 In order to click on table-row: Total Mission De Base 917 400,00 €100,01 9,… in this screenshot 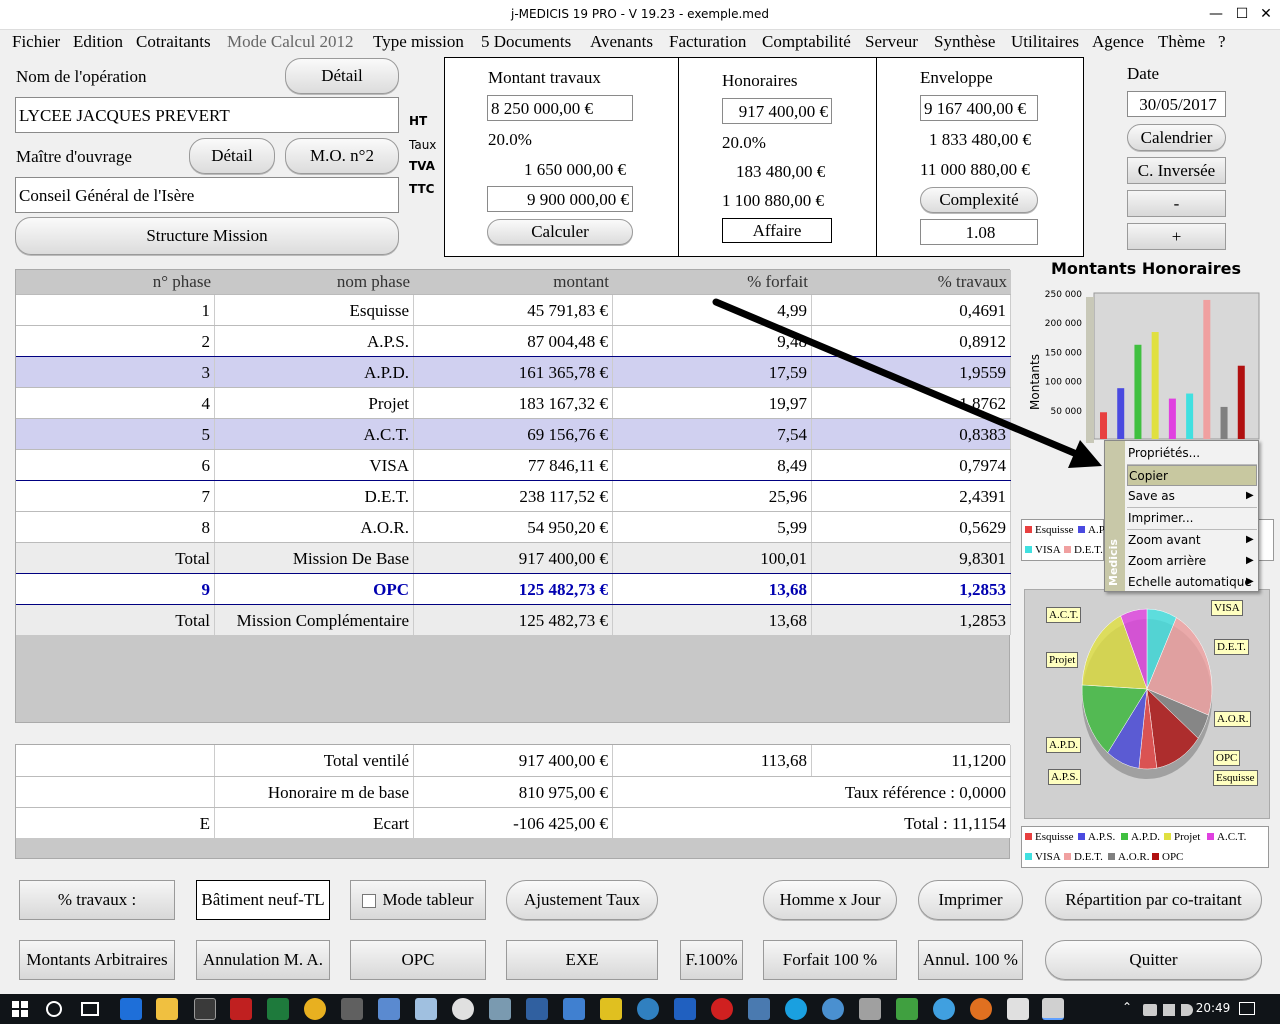, I will do `click(513, 557)`.